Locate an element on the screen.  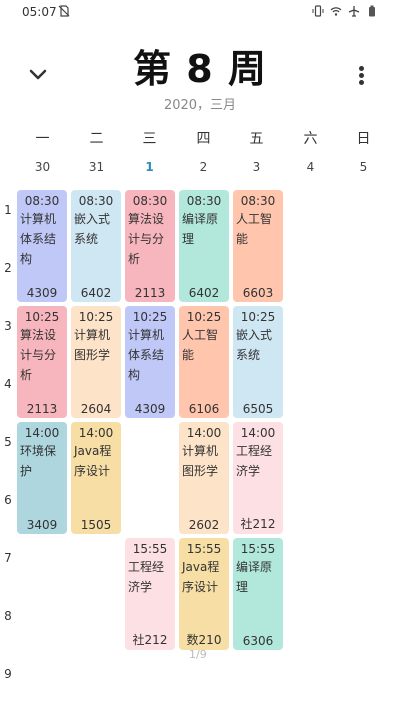
course-card: 08:30 计算机体系结构 4309 is located at coordinates (42, 246).